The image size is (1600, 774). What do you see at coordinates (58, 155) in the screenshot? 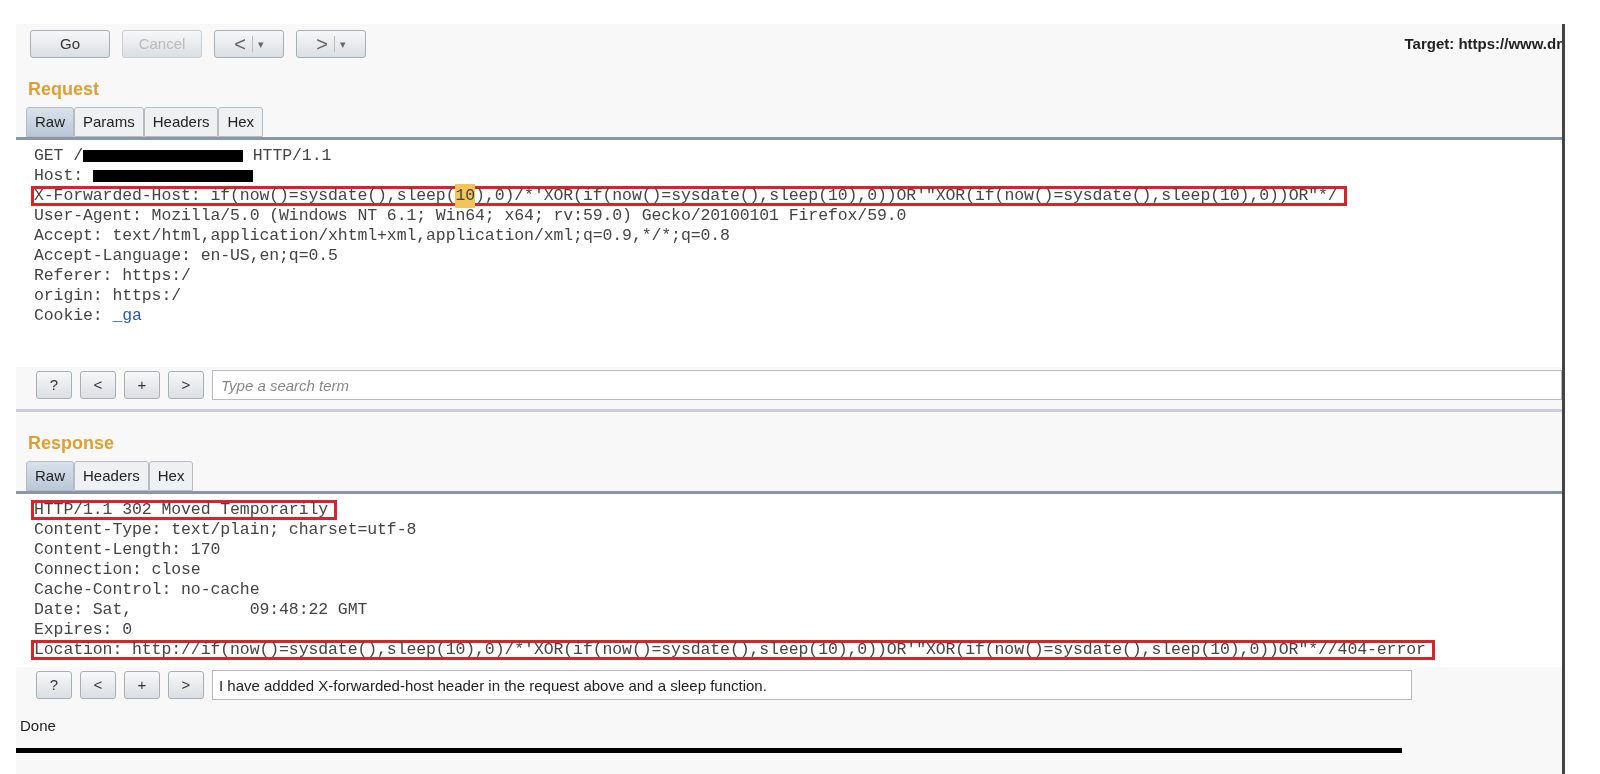
I see `code-text: GET /` at bounding box center [58, 155].